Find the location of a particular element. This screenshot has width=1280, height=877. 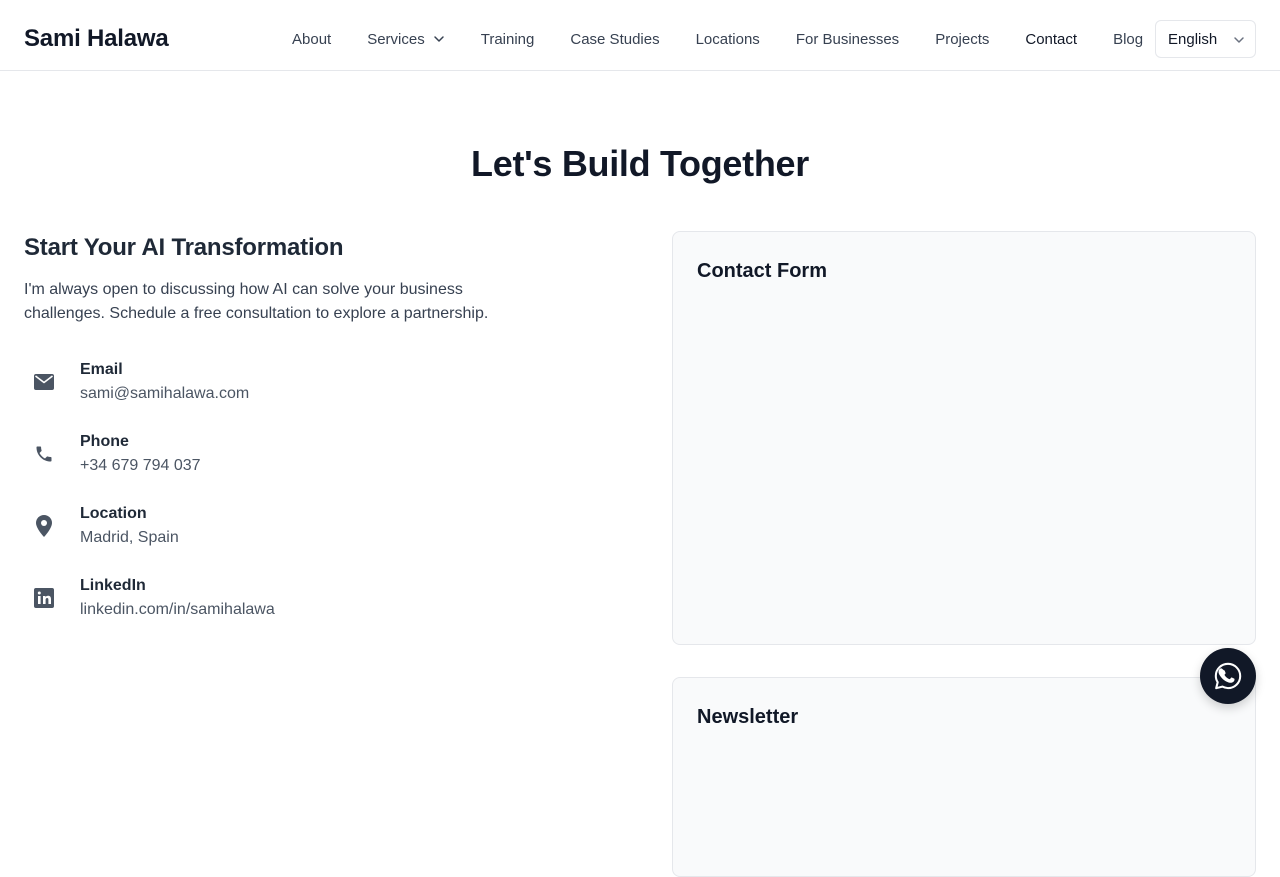

contact-label: Phone is located at coordinates (104, 441).